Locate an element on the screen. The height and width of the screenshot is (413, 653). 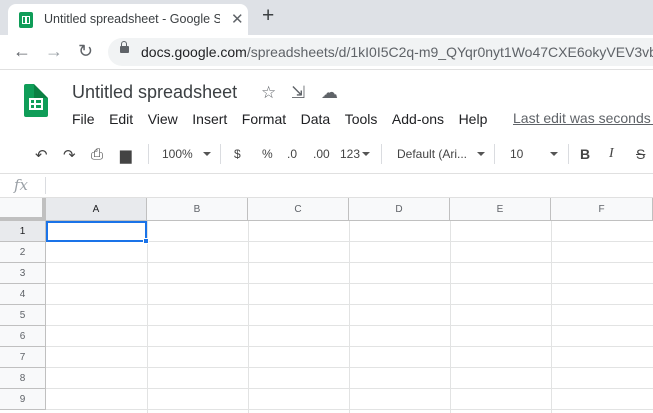
fx-icon: fx is located at coordinates (21, 185).